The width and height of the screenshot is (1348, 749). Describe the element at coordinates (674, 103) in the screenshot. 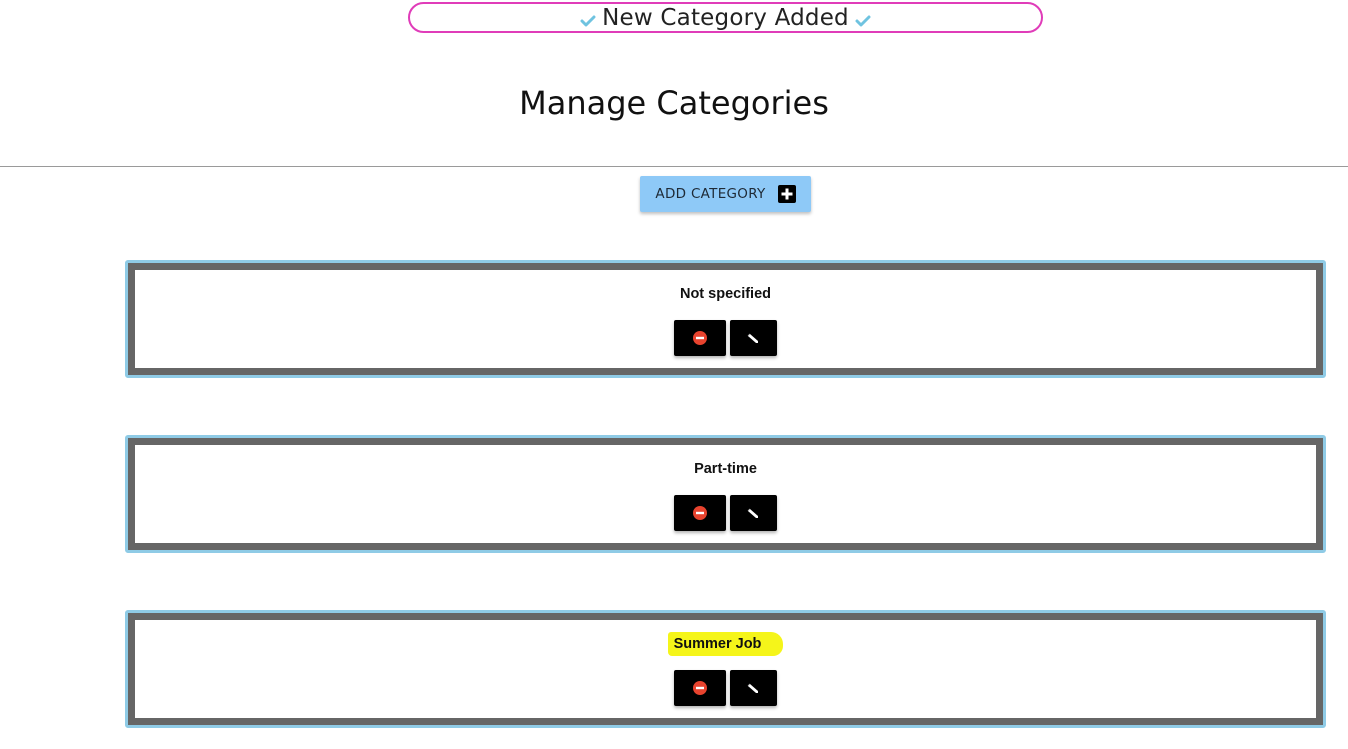

I see `page-title: Manage Categories` at that location.